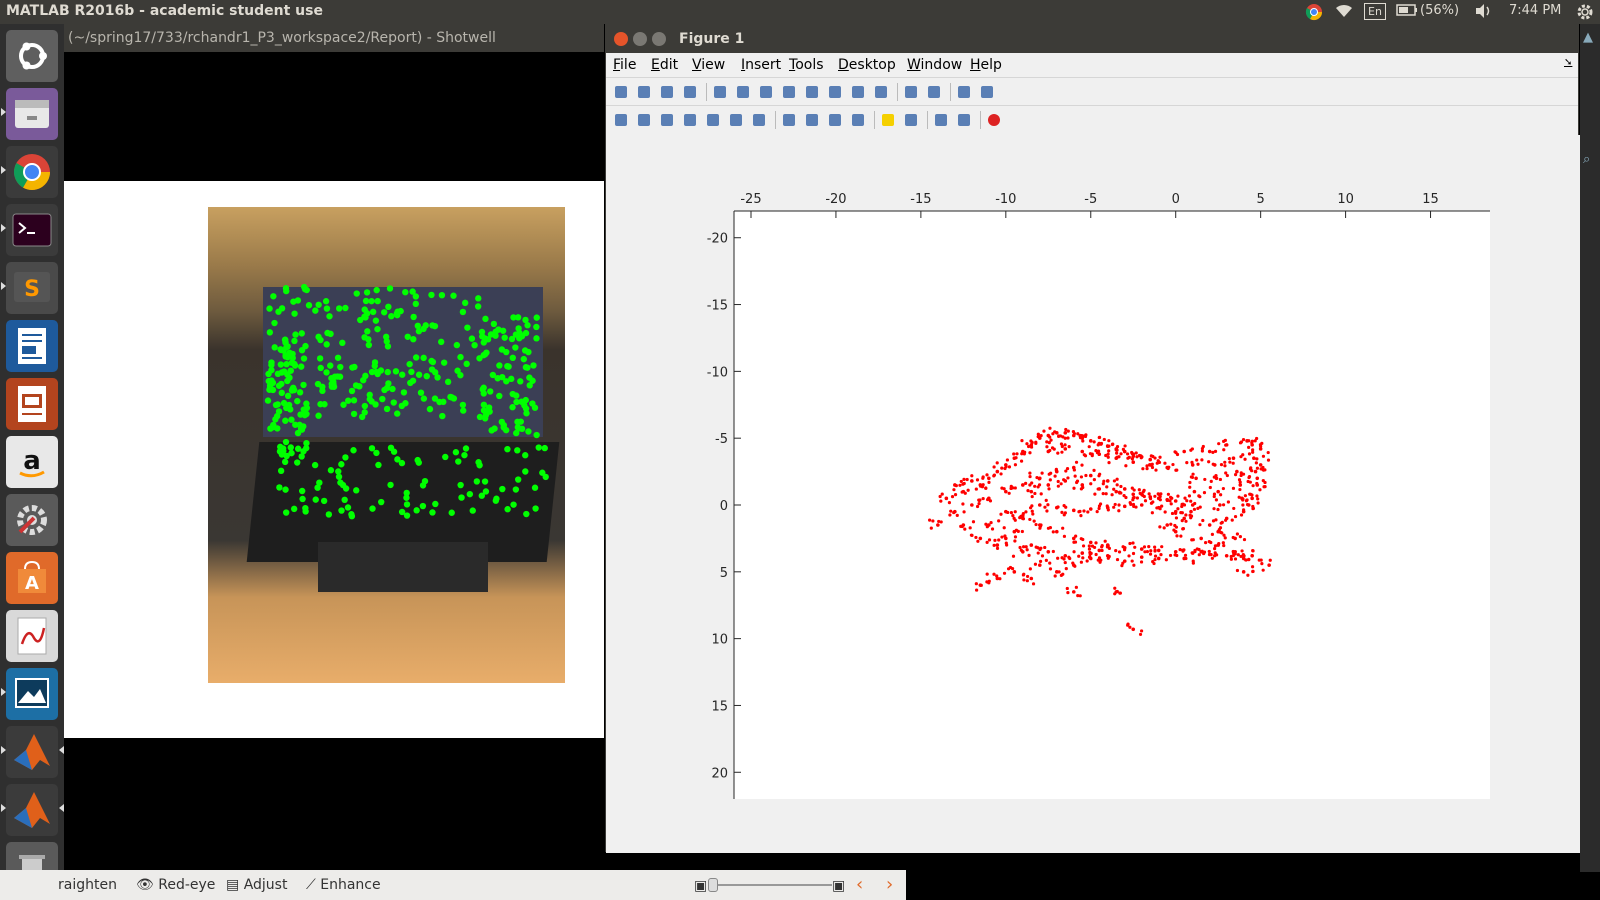 The image size is (1600, 900). Describe the element at coordinates (1568, 62) in the screenshot. I see `menubar-arrow-icon: ➘` at that location.